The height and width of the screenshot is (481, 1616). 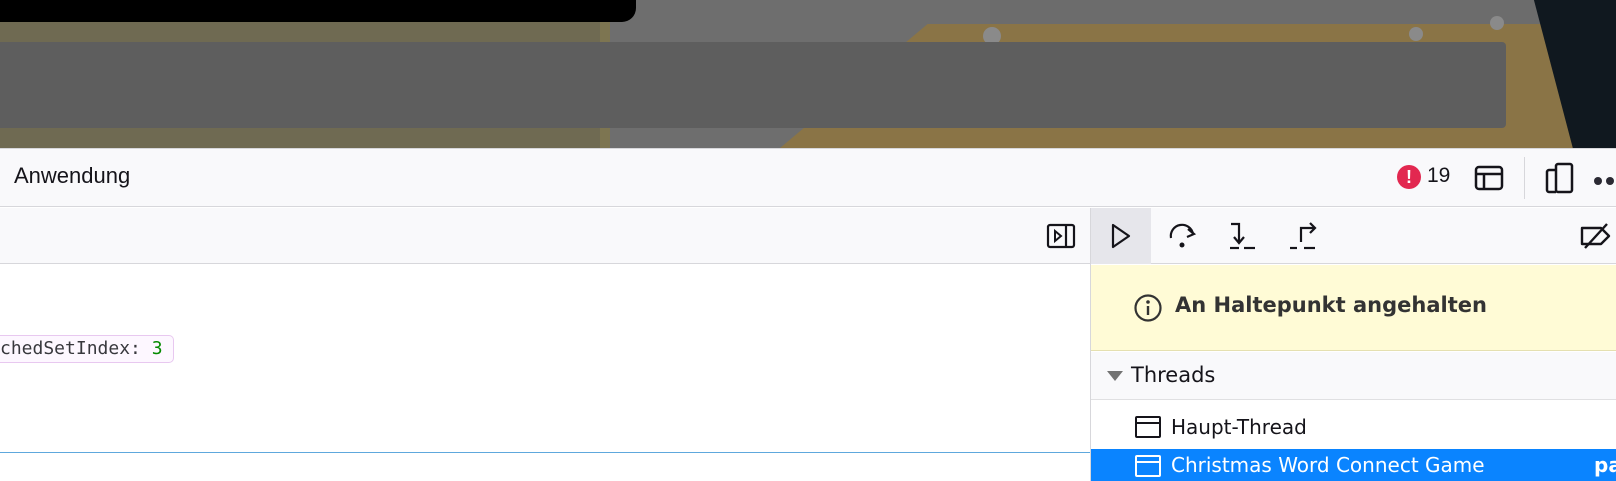 What do you see at coordinates (318, 11) in the screenshot?
I see `game-top-bar` at bounding box center [318, 11].